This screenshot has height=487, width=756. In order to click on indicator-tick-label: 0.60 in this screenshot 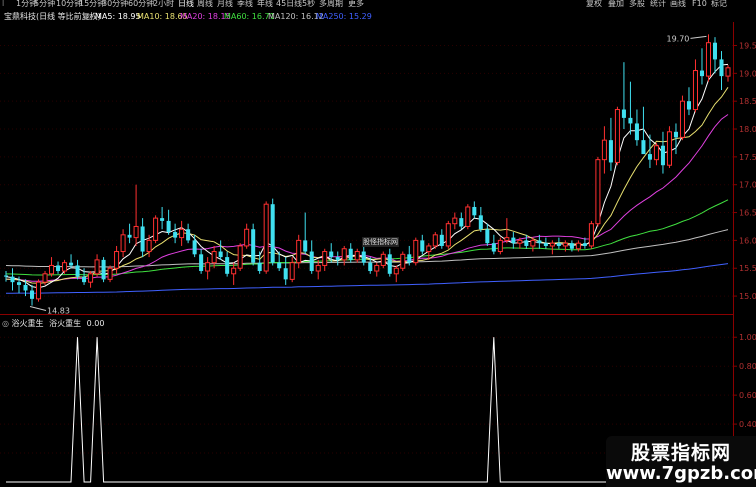, I will do `click(747, 395)`.